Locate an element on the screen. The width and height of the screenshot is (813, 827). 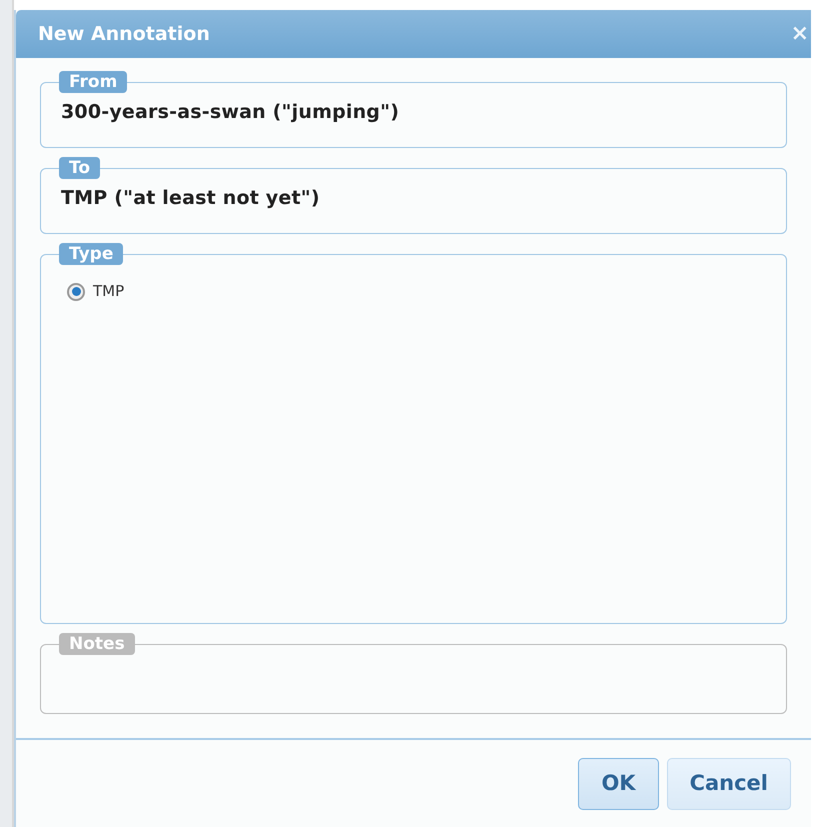
section-legend: From is located at coordinates (93, 82).